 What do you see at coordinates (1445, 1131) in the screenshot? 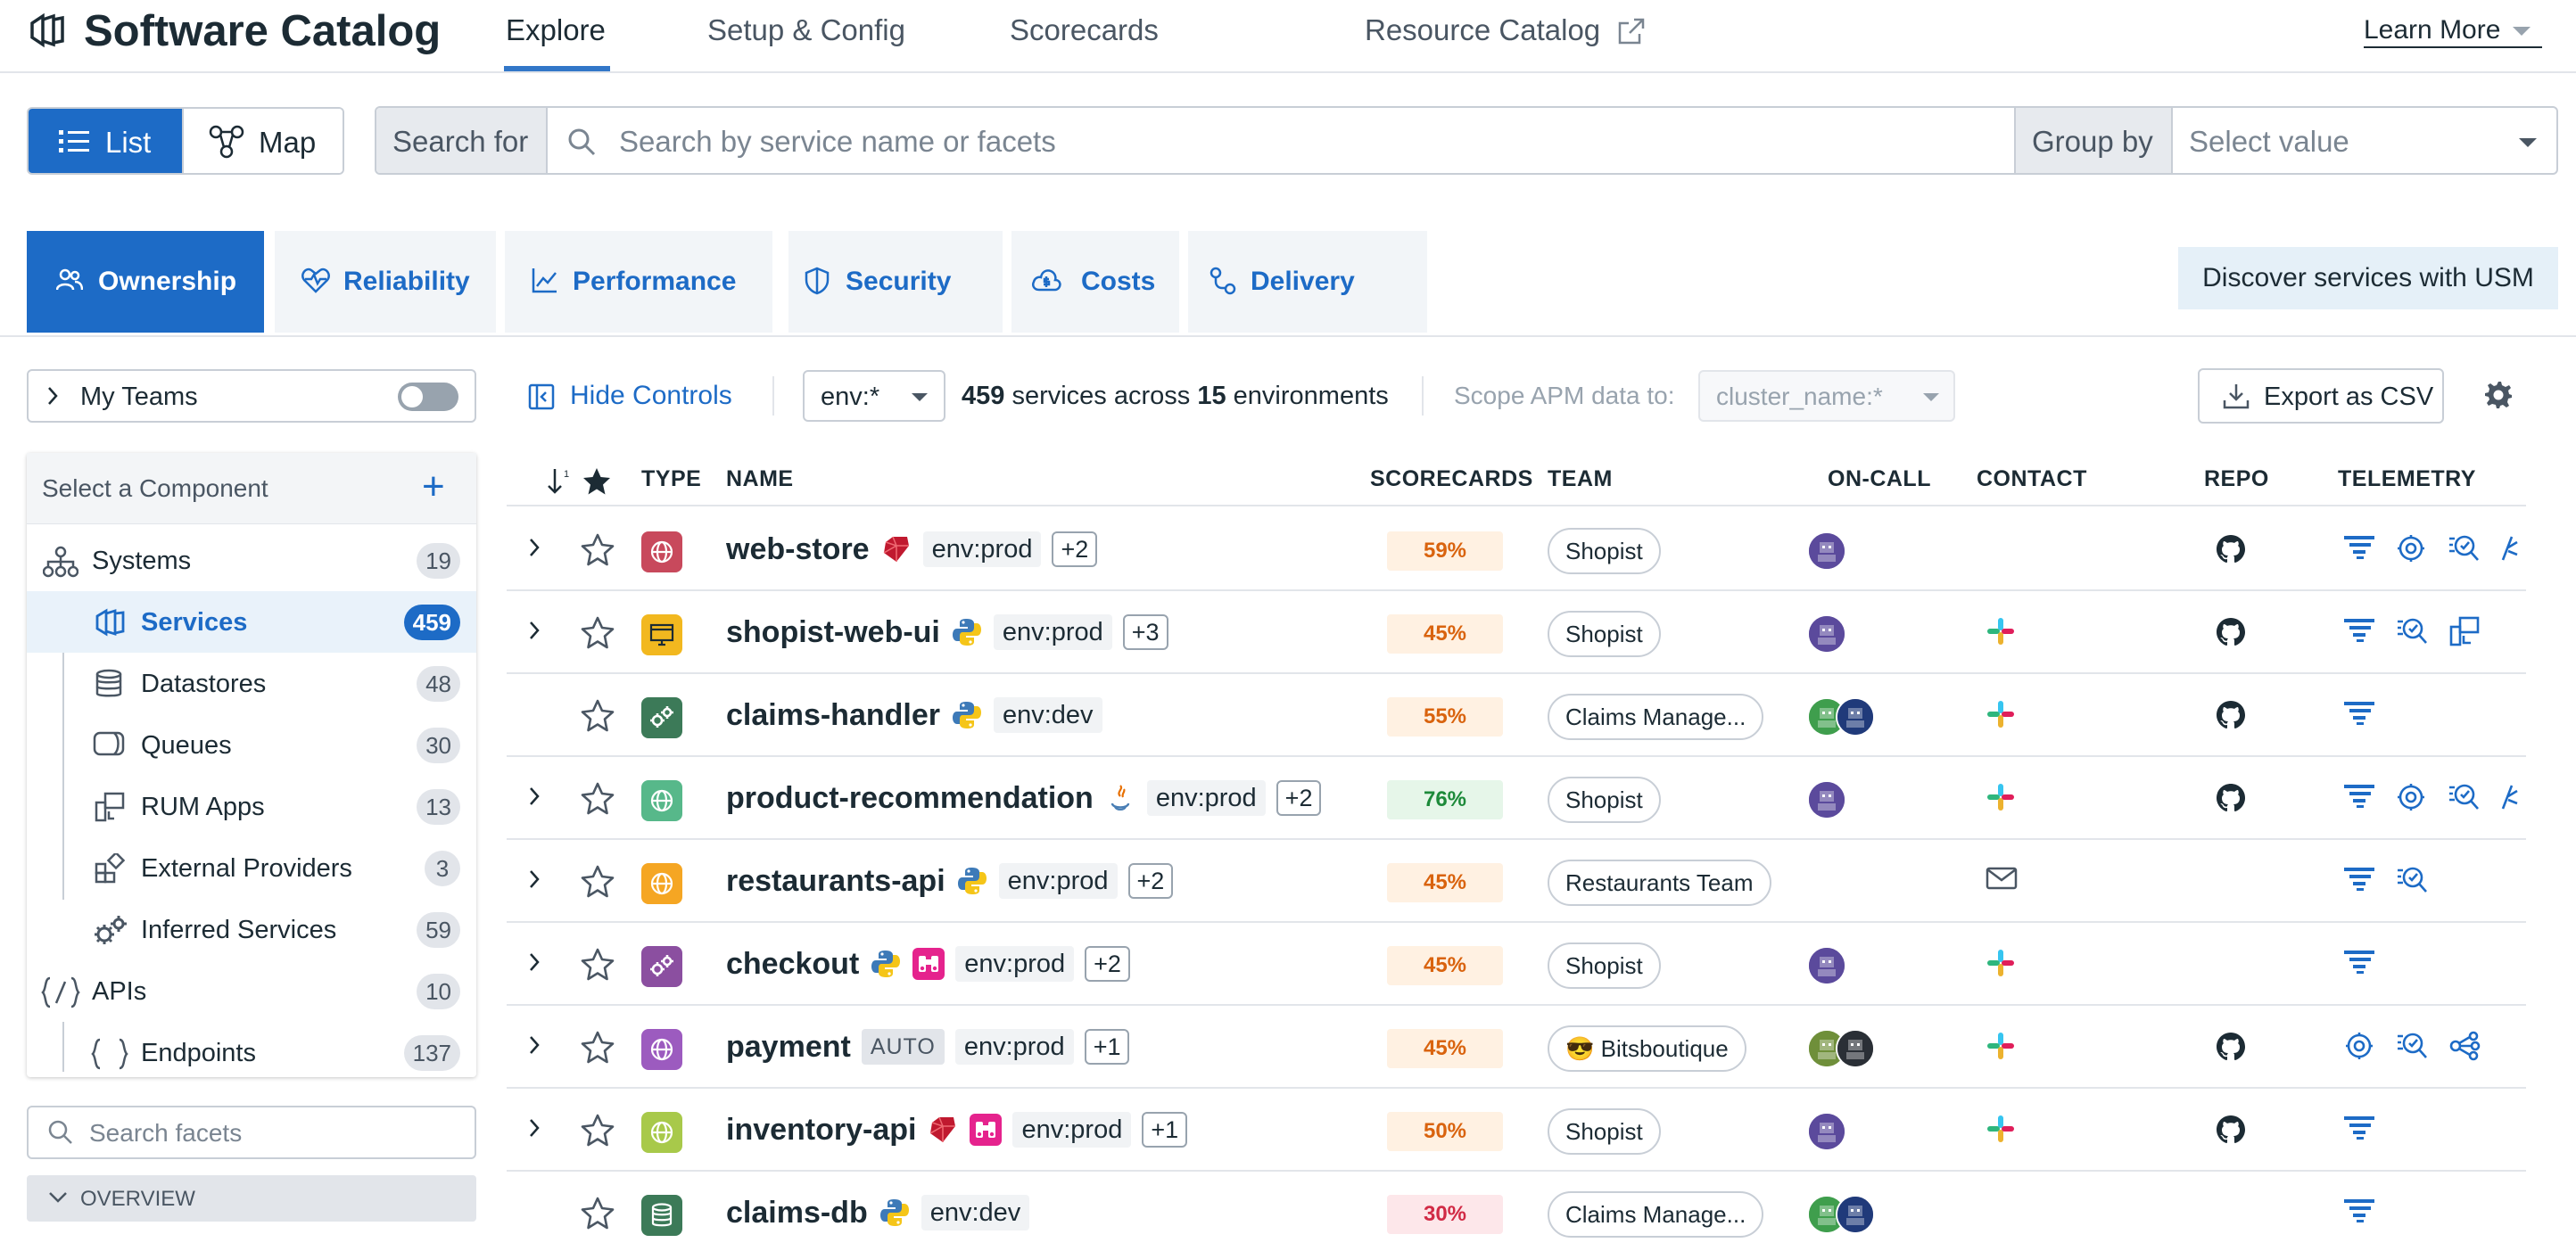
I see `scorecard-badge: 50%` at bounding box center [1445, 1131].